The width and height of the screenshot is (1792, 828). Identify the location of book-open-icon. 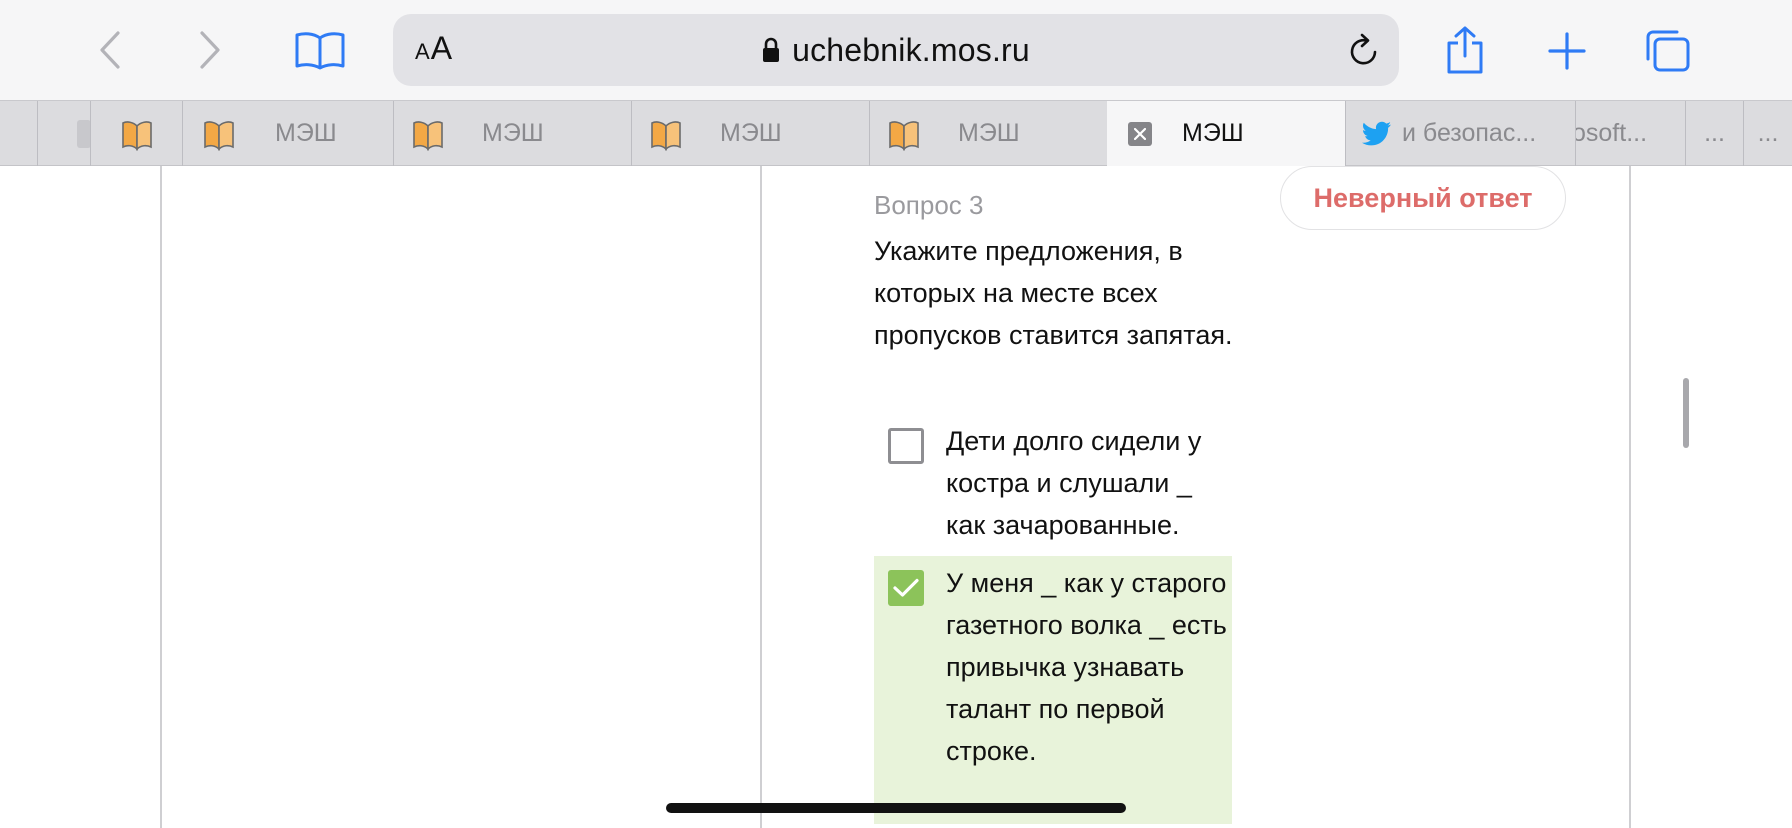
(320, 51).